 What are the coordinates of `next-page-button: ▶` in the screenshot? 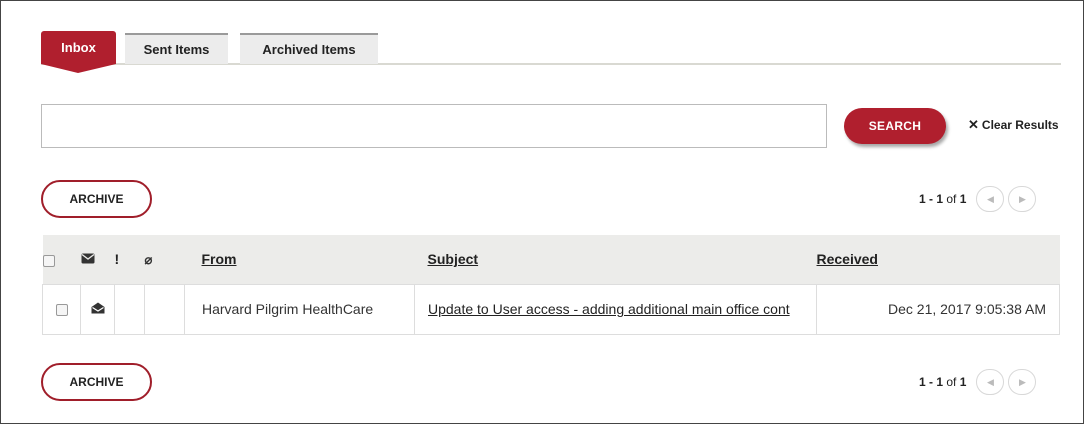 It's located at (1022, 199).